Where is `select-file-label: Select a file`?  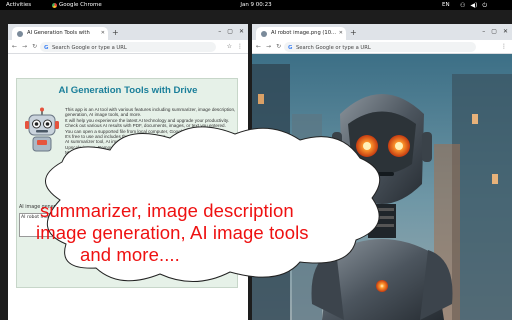 select-file-label: Select a file is located at coordinates (146, 186).